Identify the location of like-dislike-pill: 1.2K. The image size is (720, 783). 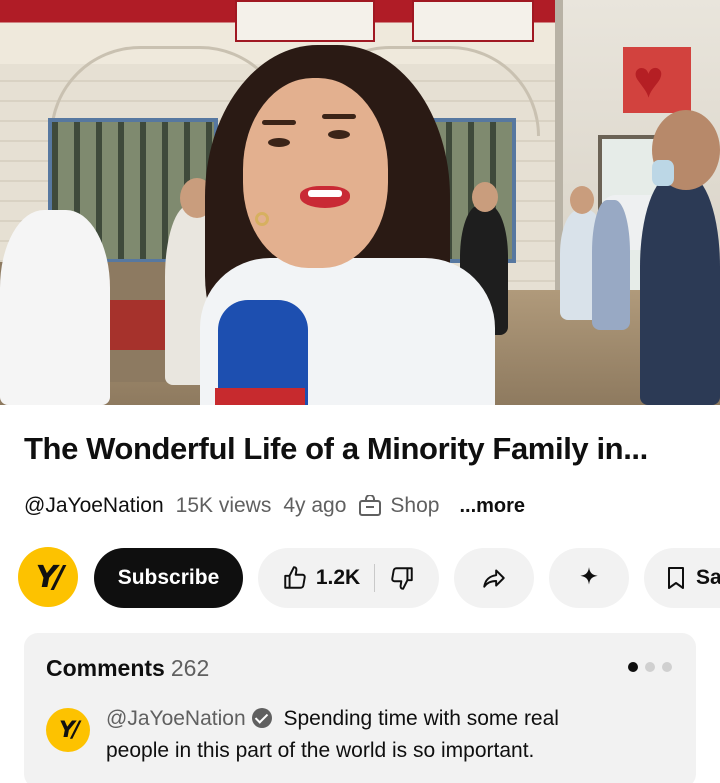
(348, 578).